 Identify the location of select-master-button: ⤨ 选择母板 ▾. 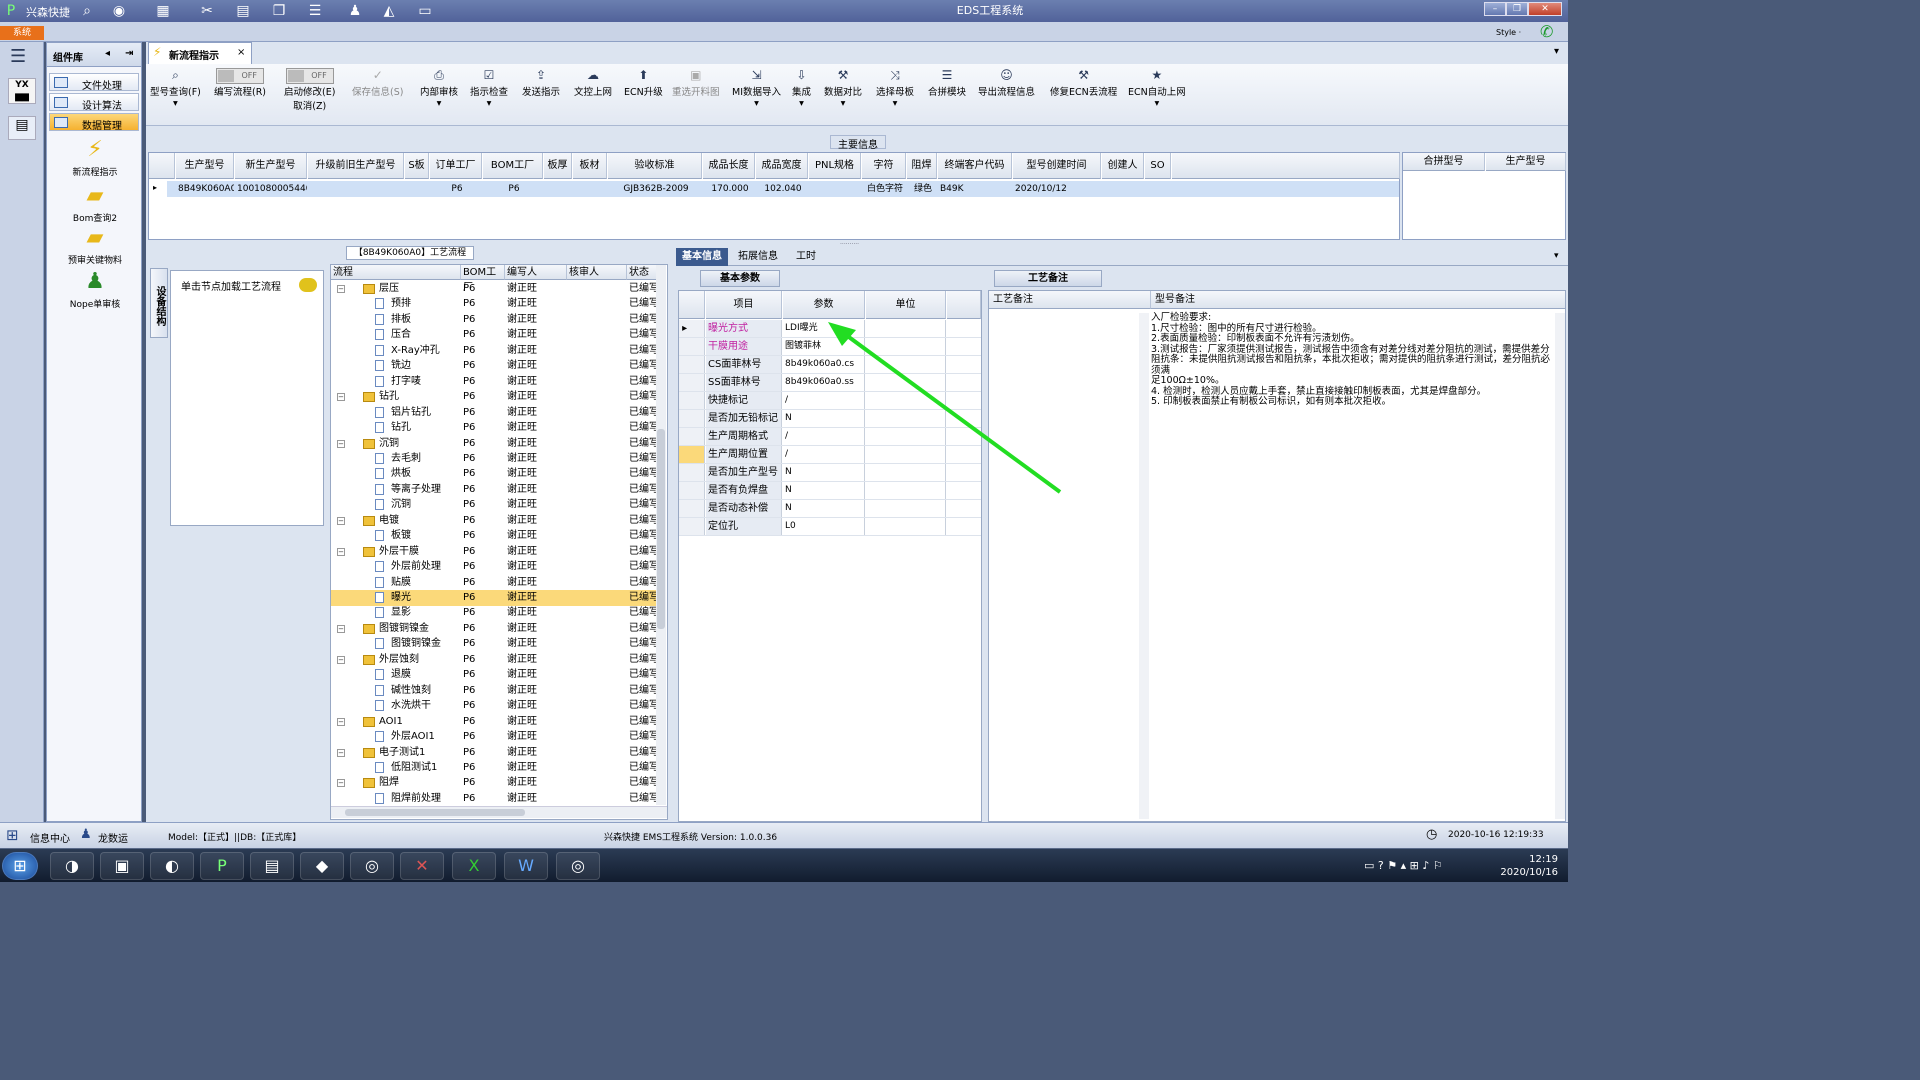
(895, 96).